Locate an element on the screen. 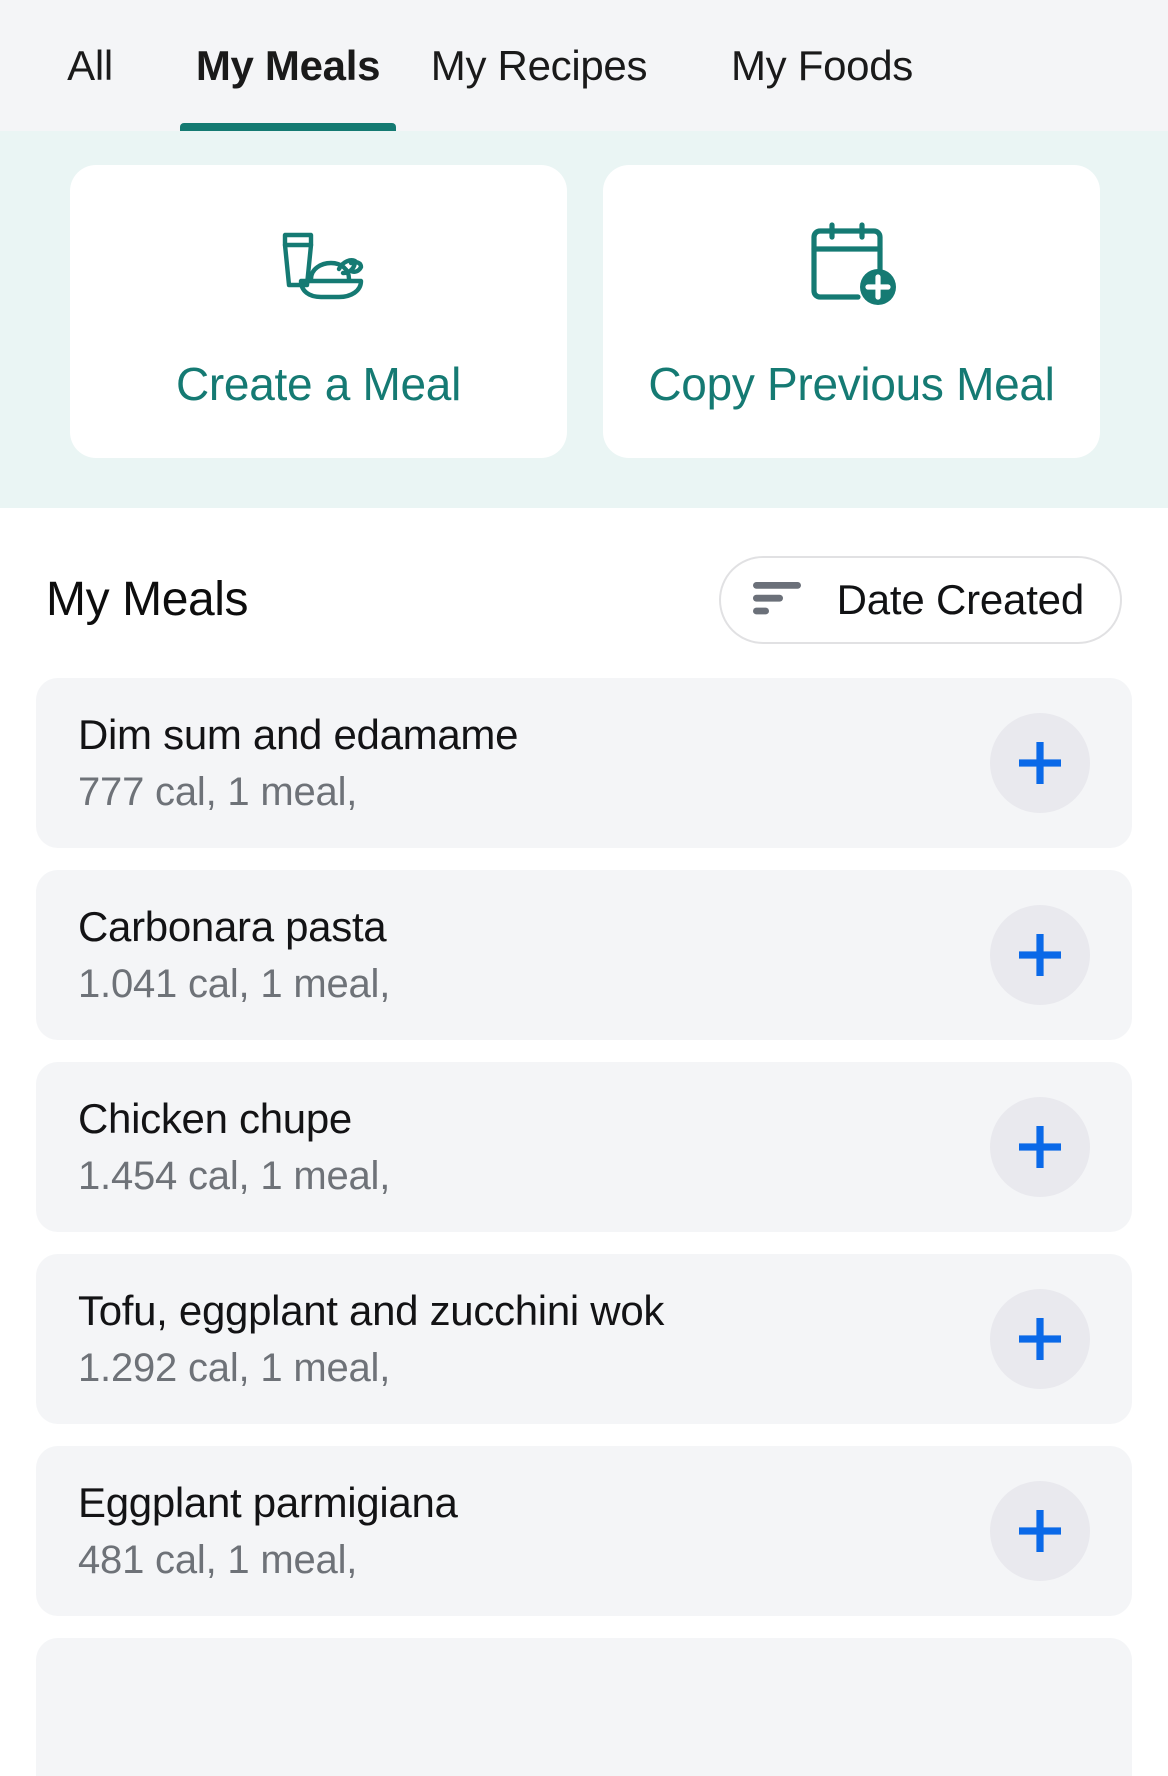 Image resolution: width=1168 pixels, height=1776 pixels. sort-by-label: Date Created is located at coordinates (960, 599).